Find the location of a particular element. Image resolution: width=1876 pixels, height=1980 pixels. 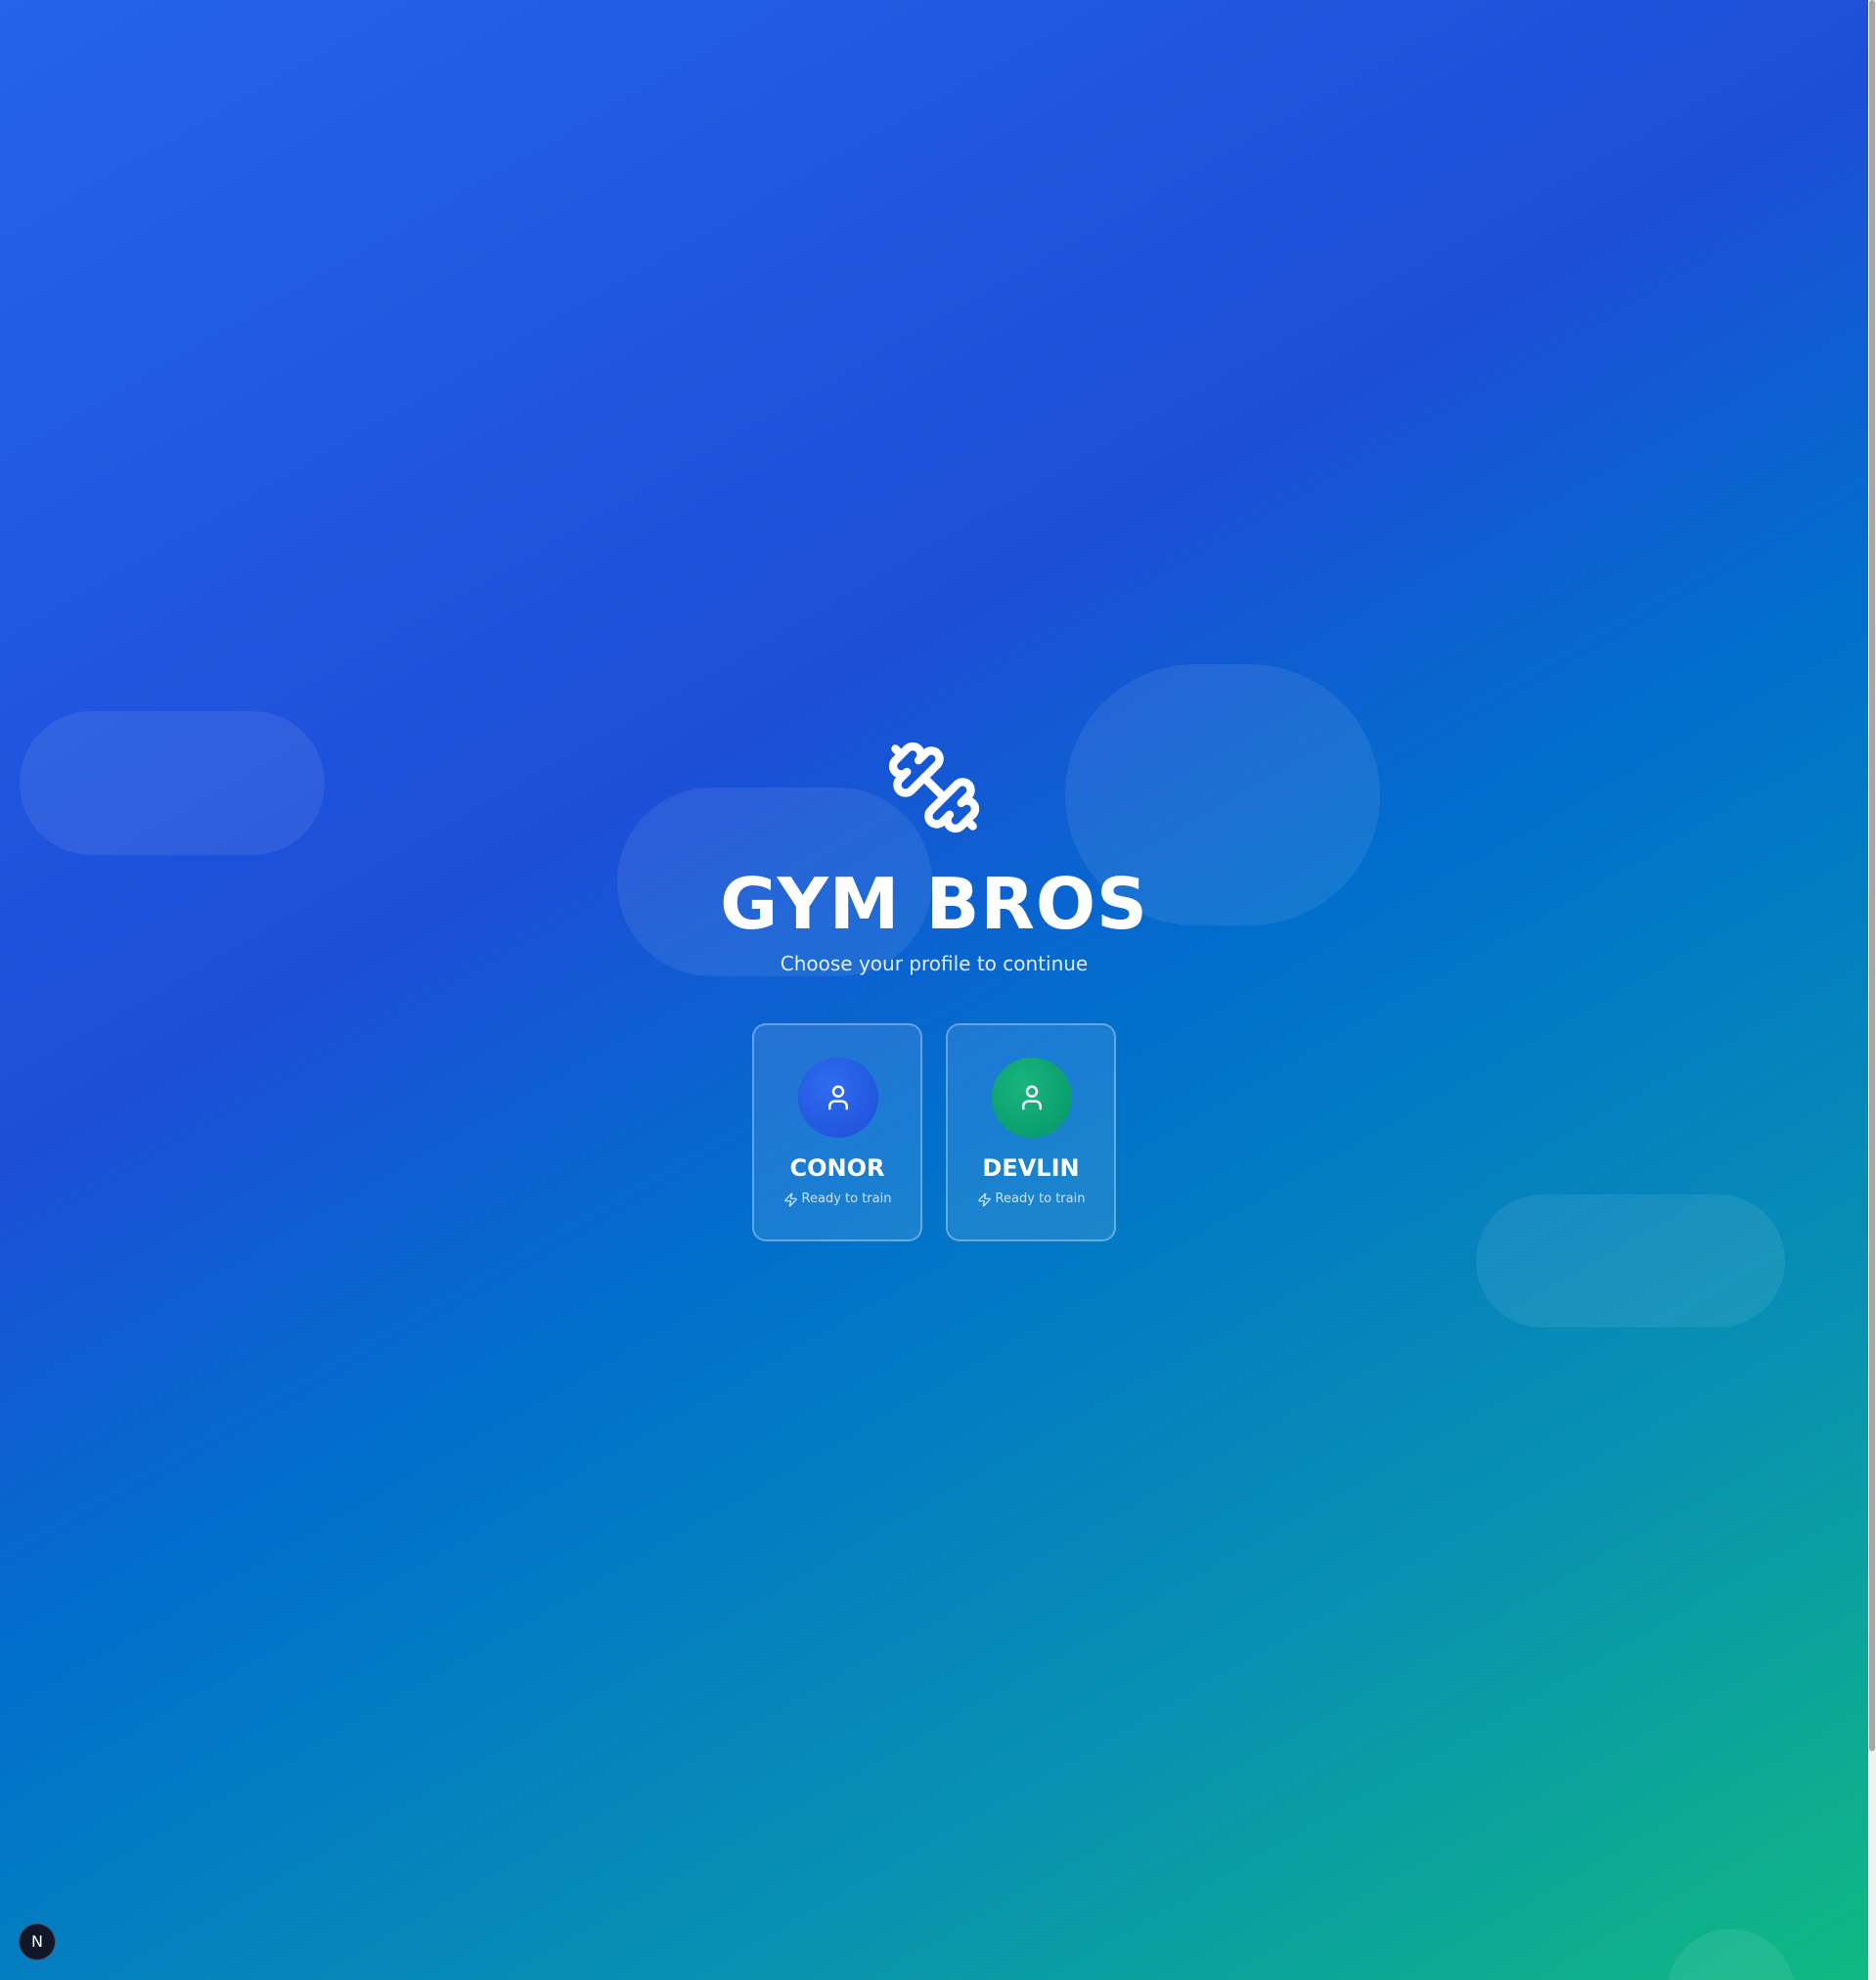

dev-tools-badge: N is located at coordinates (37, 1941).